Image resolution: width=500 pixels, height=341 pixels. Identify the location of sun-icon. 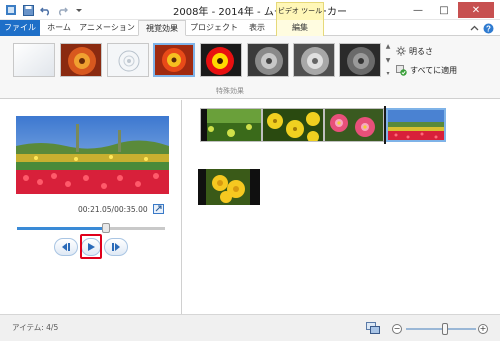
(401, 51).